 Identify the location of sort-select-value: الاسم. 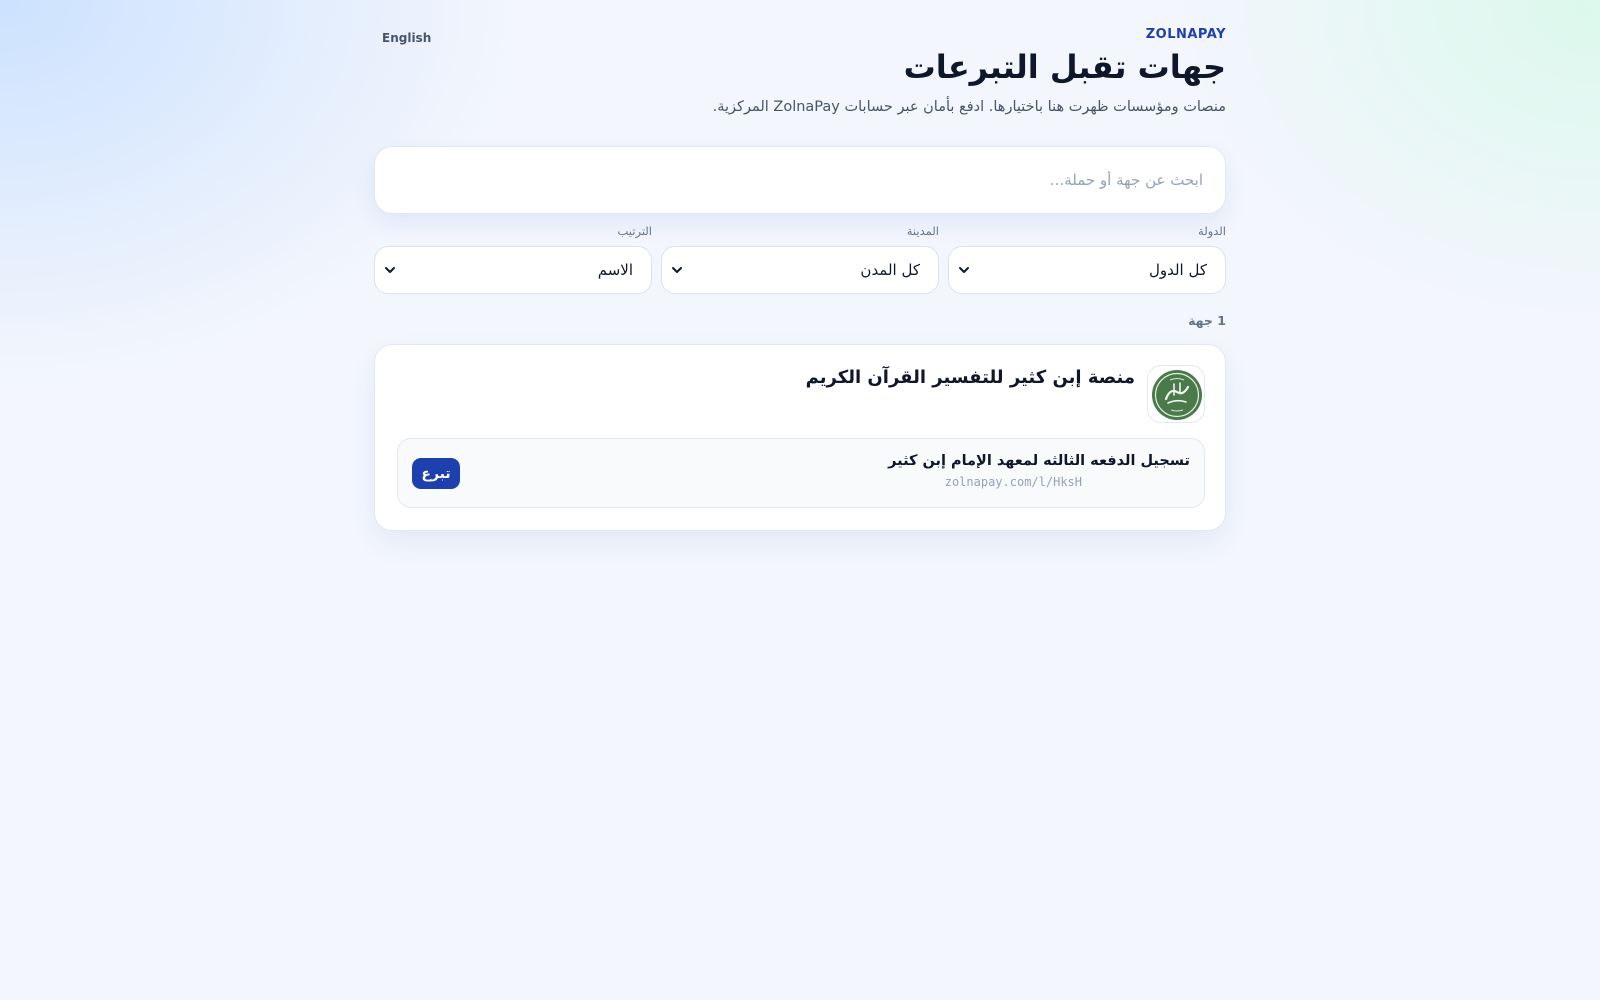
(615, 270).